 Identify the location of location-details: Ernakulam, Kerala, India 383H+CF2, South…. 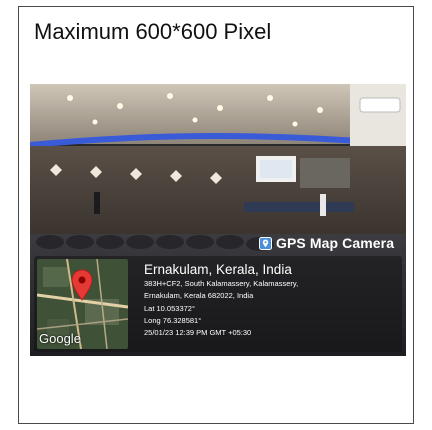
(221, 300).